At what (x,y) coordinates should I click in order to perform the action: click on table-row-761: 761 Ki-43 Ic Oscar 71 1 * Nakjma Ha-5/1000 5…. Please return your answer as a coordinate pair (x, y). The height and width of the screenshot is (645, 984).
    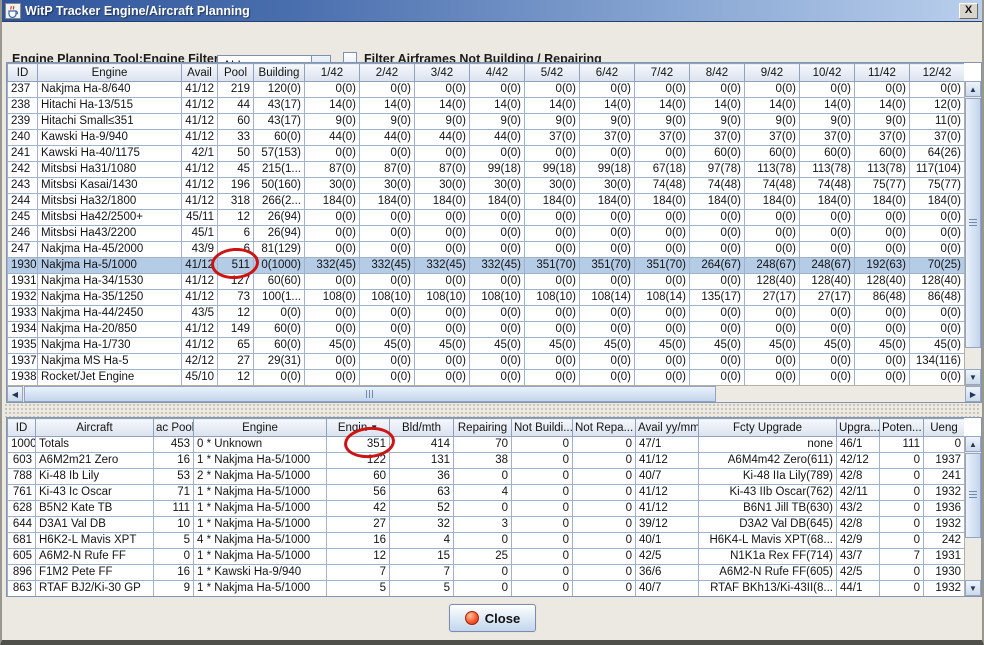
    Looking at the image, I should click on (485, 492).